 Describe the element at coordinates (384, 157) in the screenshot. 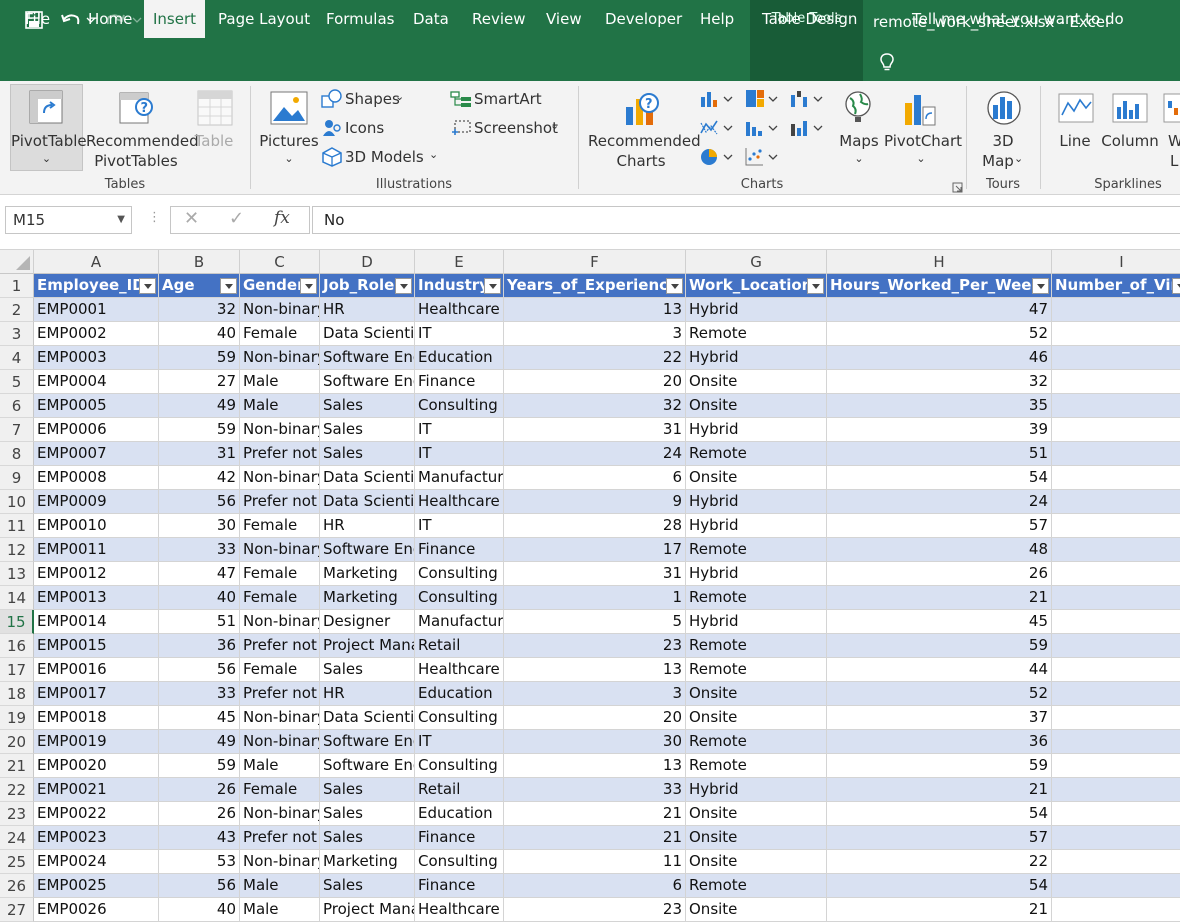

I see `3d-models-button: 3D Models` at that location.